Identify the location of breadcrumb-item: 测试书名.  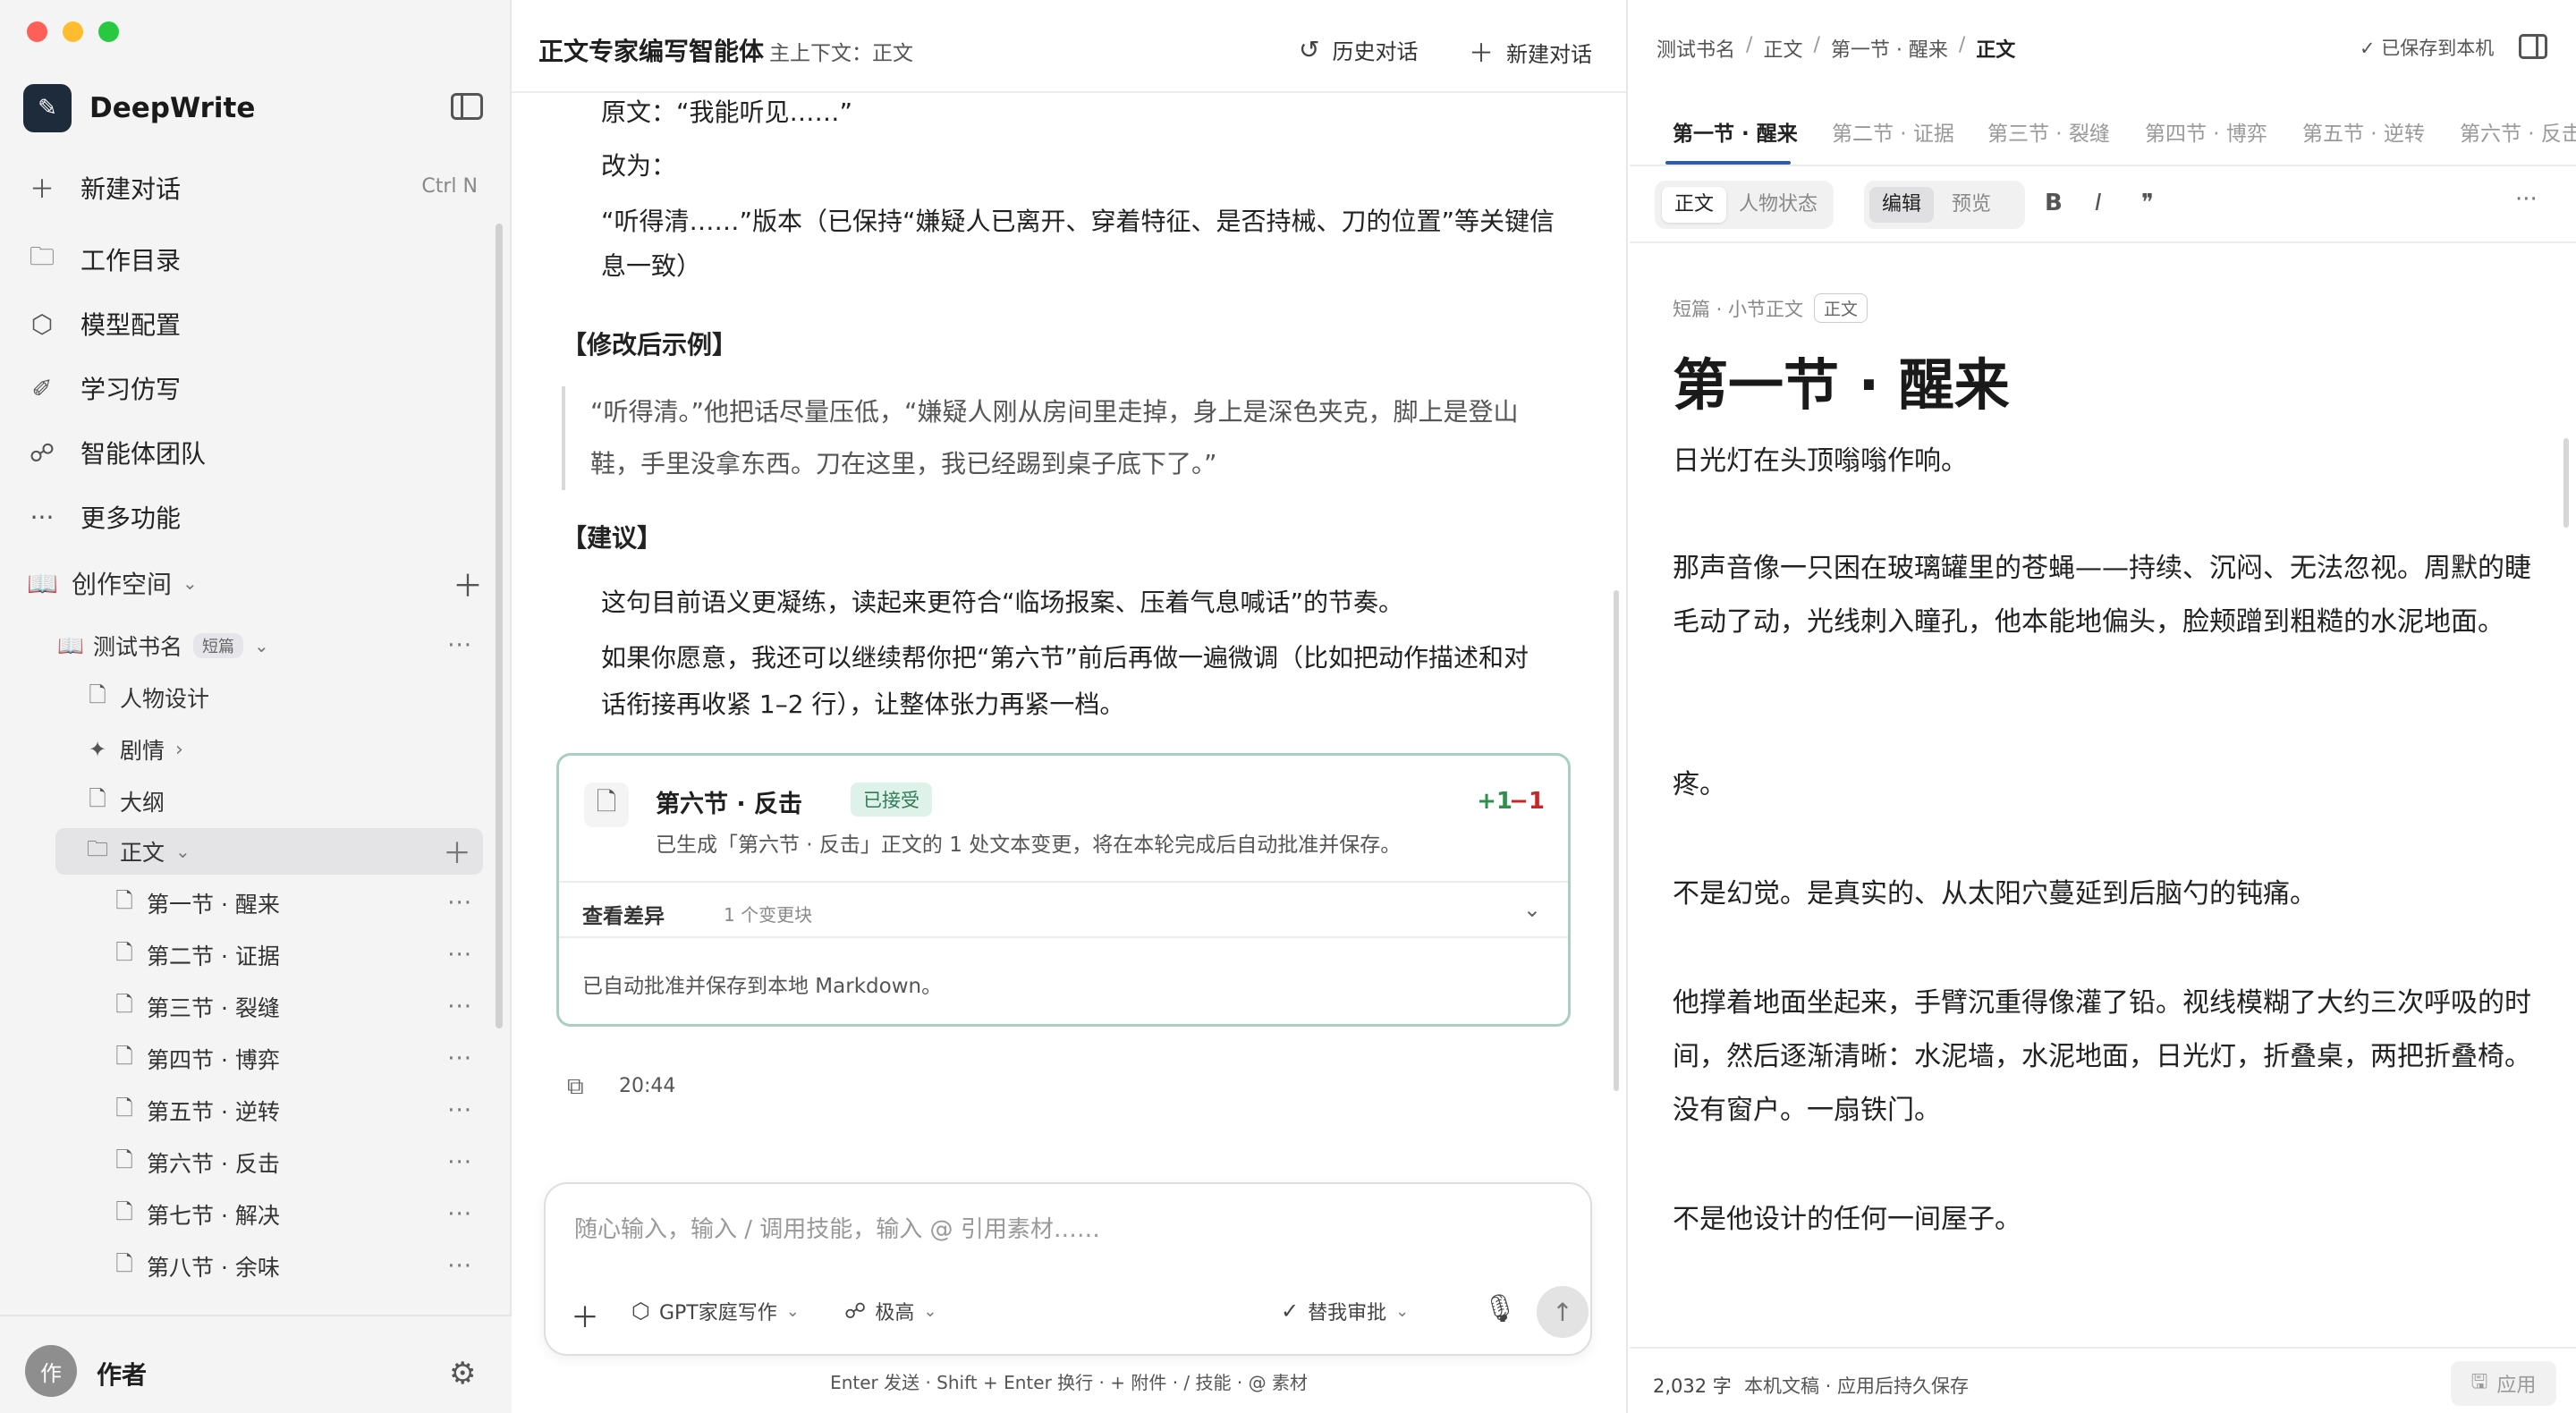
(1696, 48).